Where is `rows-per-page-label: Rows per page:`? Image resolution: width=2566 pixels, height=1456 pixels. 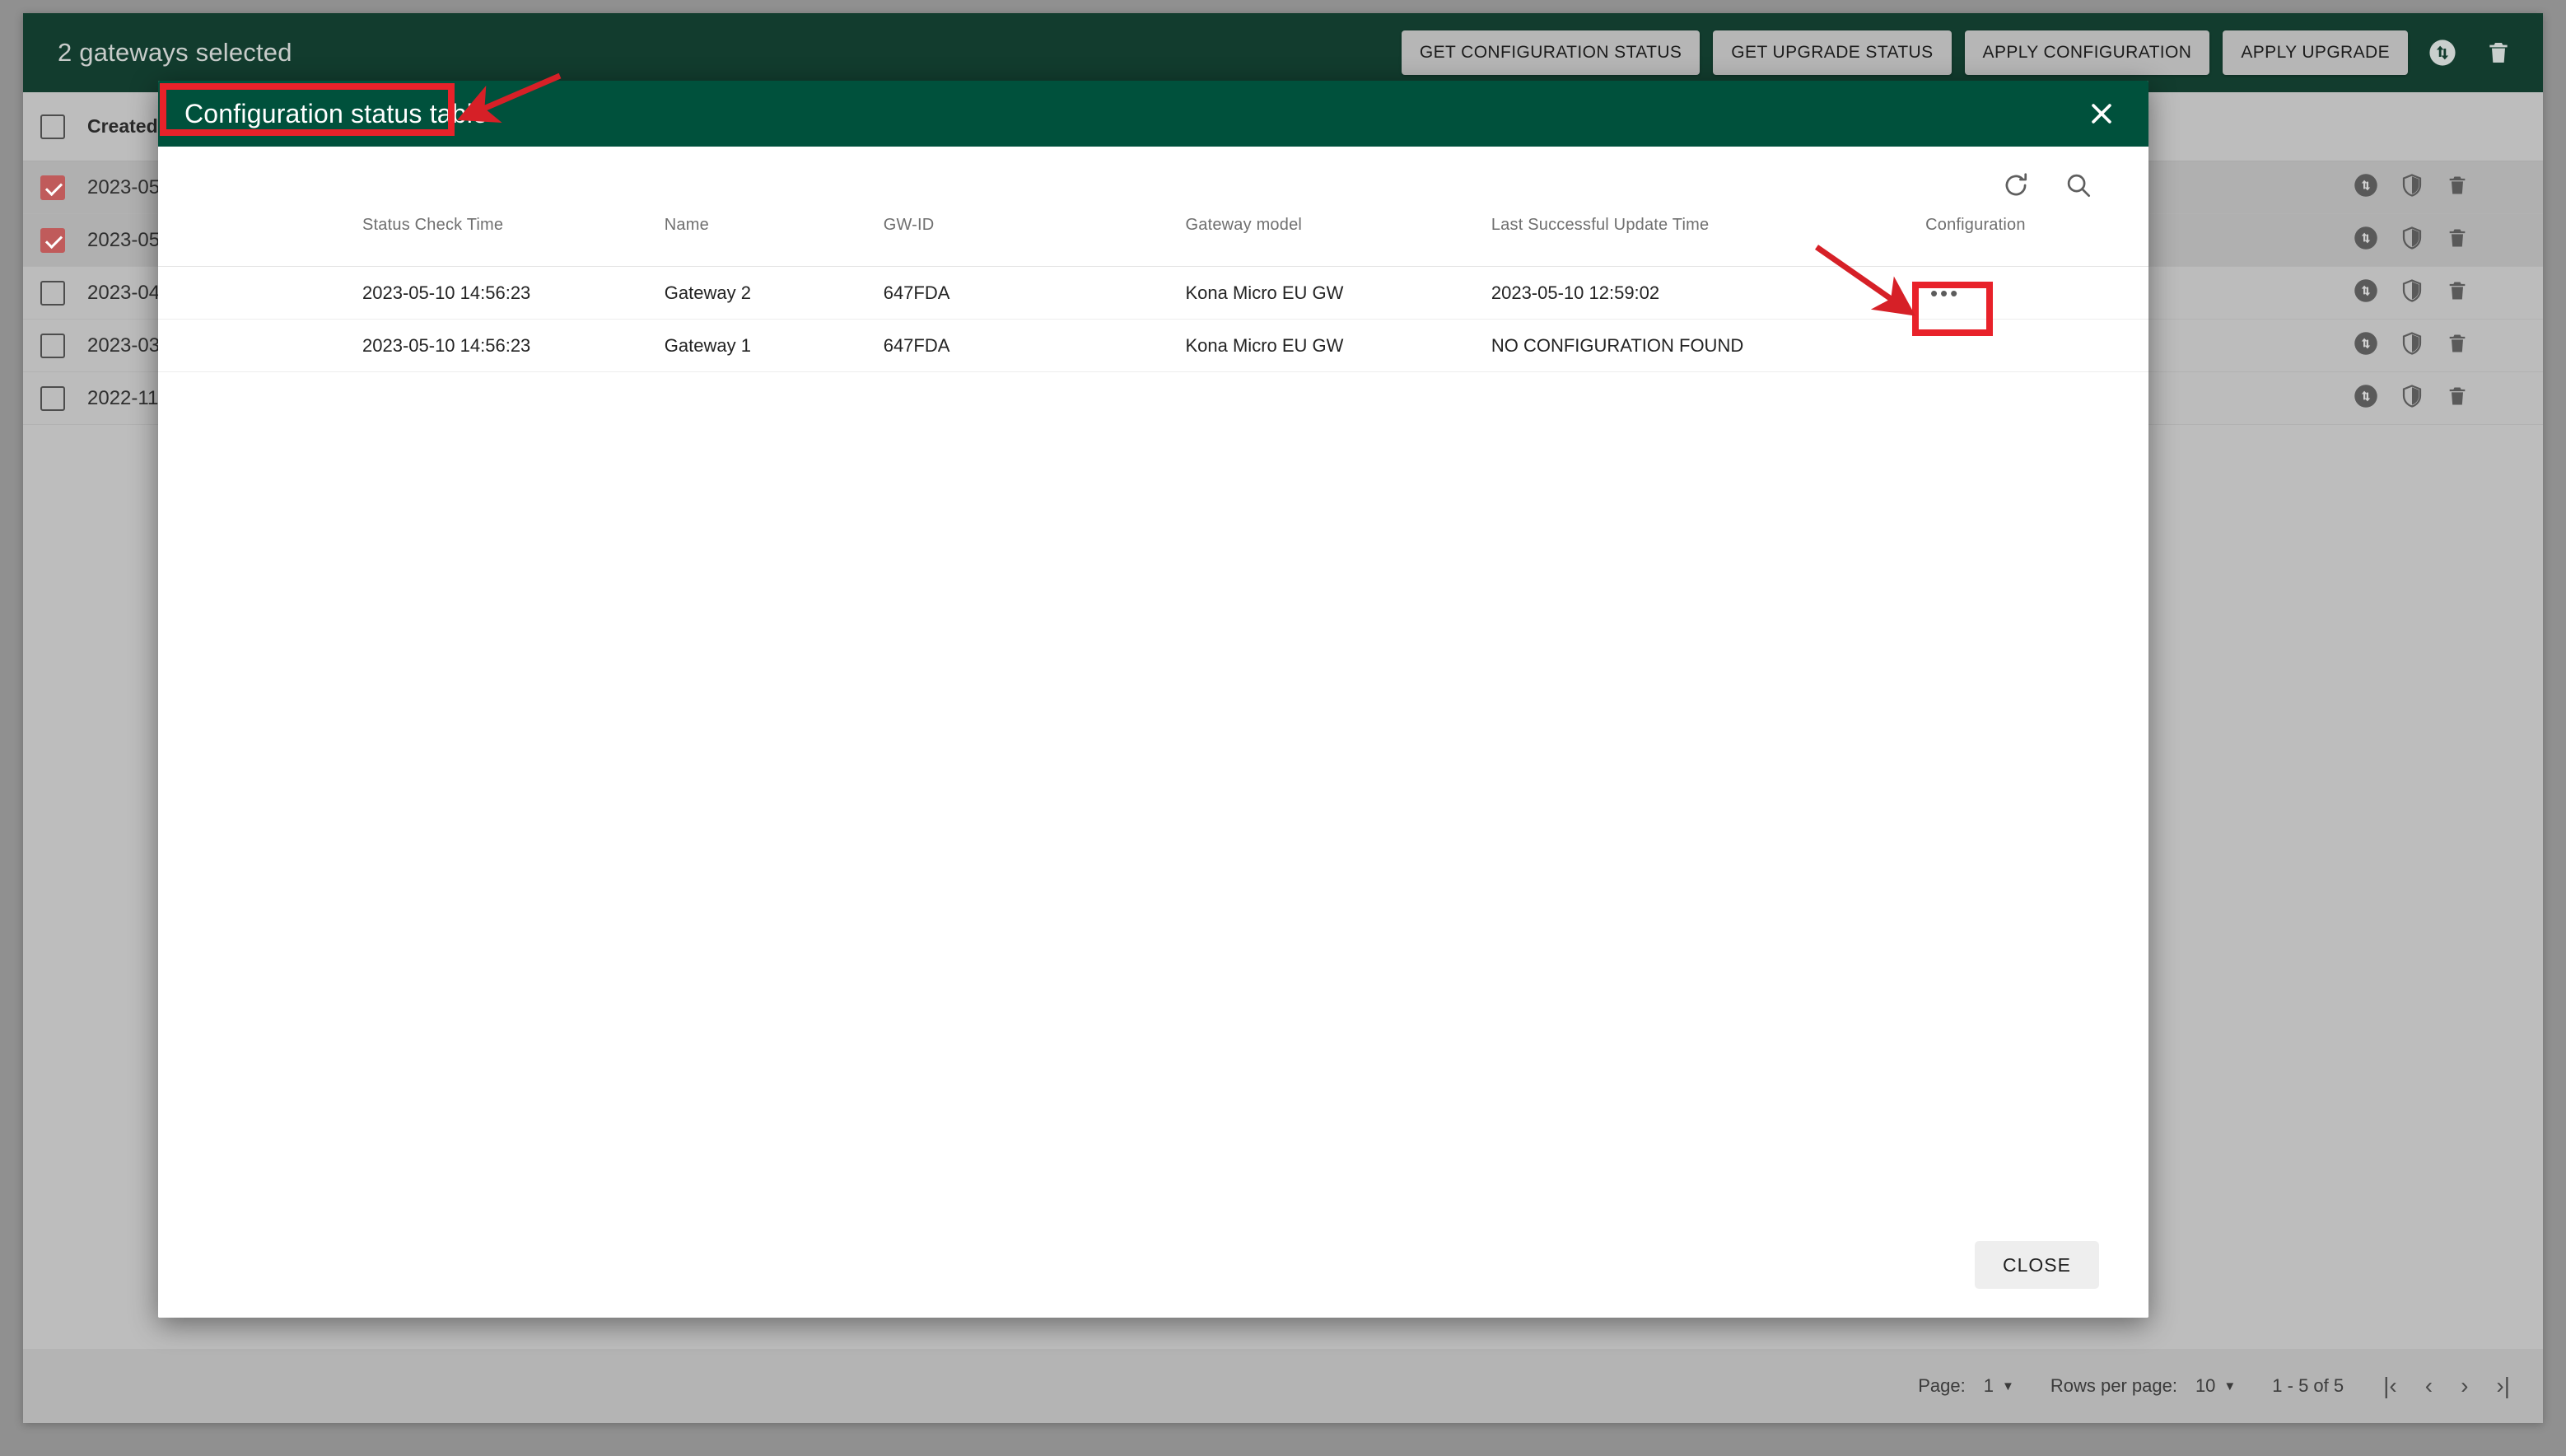 rows-per-page-label: Rows per page: is located at coordinates (2113, 1385).